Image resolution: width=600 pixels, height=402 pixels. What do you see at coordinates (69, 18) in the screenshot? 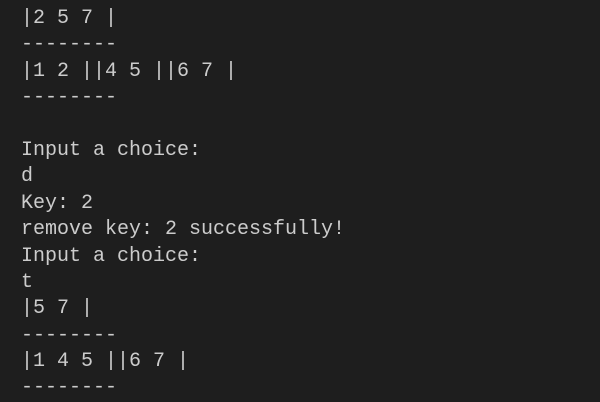
I see `output-line-tree-root: |2 5 7 |` at bounding box center [69, 18].